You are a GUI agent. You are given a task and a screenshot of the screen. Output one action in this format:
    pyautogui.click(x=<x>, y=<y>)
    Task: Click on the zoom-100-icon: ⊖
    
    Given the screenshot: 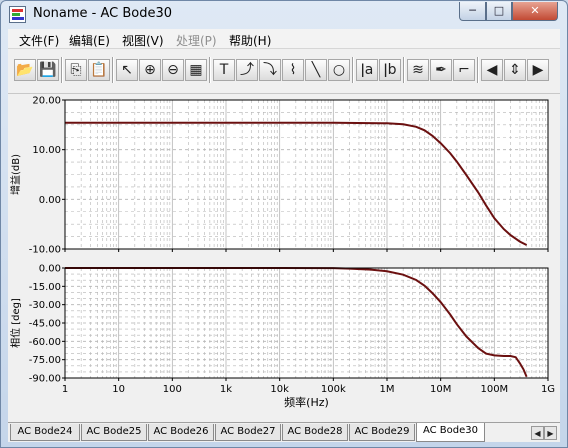 What is the action you would take?
    pyautogui.click(x=173, y=70)
    